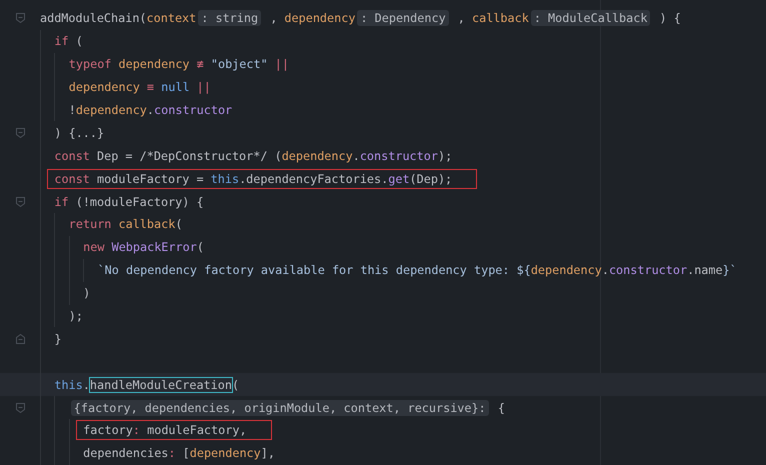  Describe the element at coordinates (75, 316) in the screenshot. I see `code-text: );` at that location.